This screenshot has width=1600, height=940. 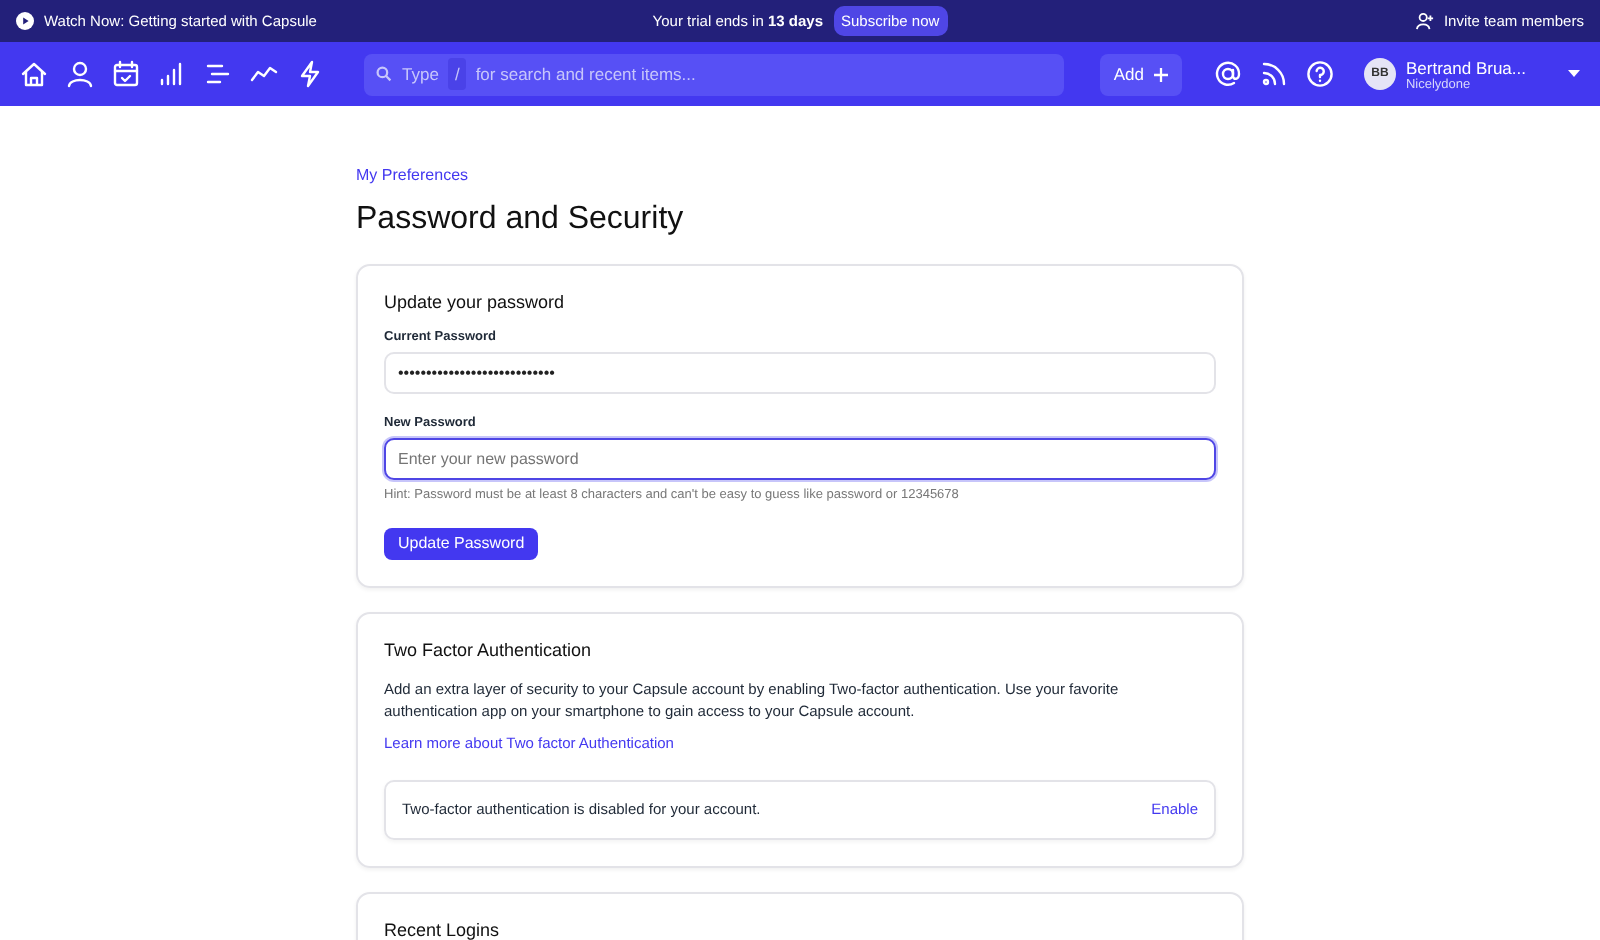 I want to click on user-add-icon, so click(x=1424, y=21).